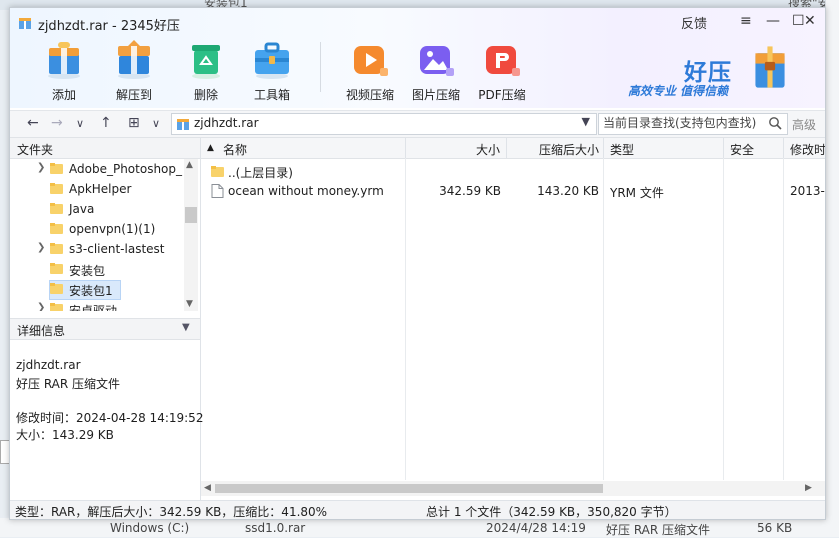 The height and width of the screenshot is (538, 839). I want to click on back-button: ←, so click(33, 123).